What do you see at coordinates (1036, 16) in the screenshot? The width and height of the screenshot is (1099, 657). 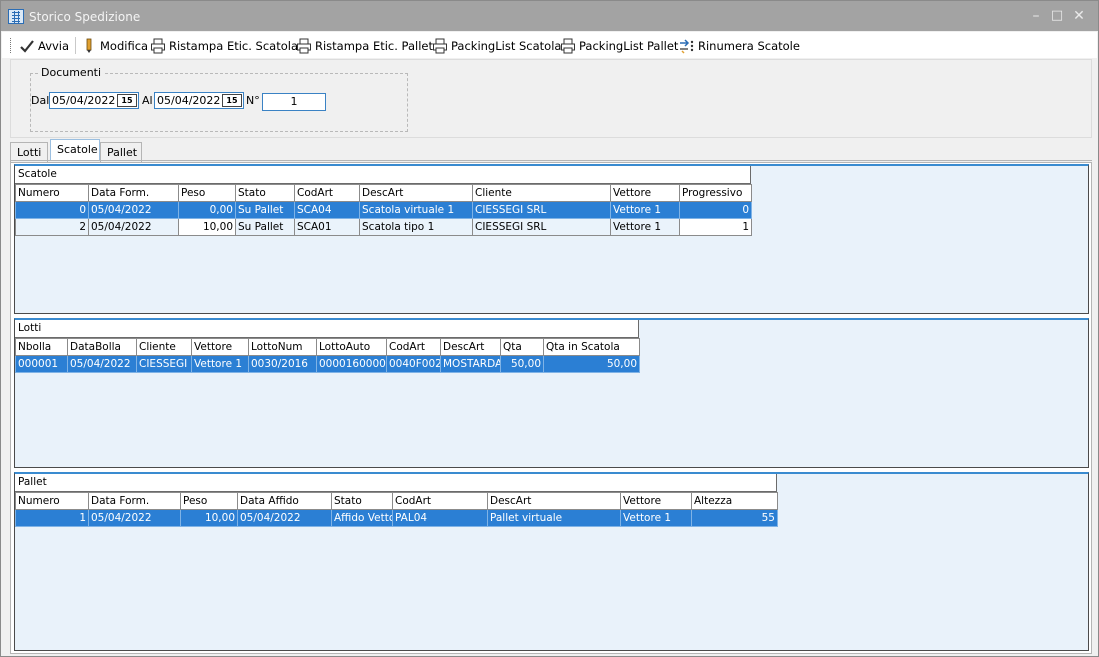 I see `minimize-icon: –` at bounding box center [1036, 16].